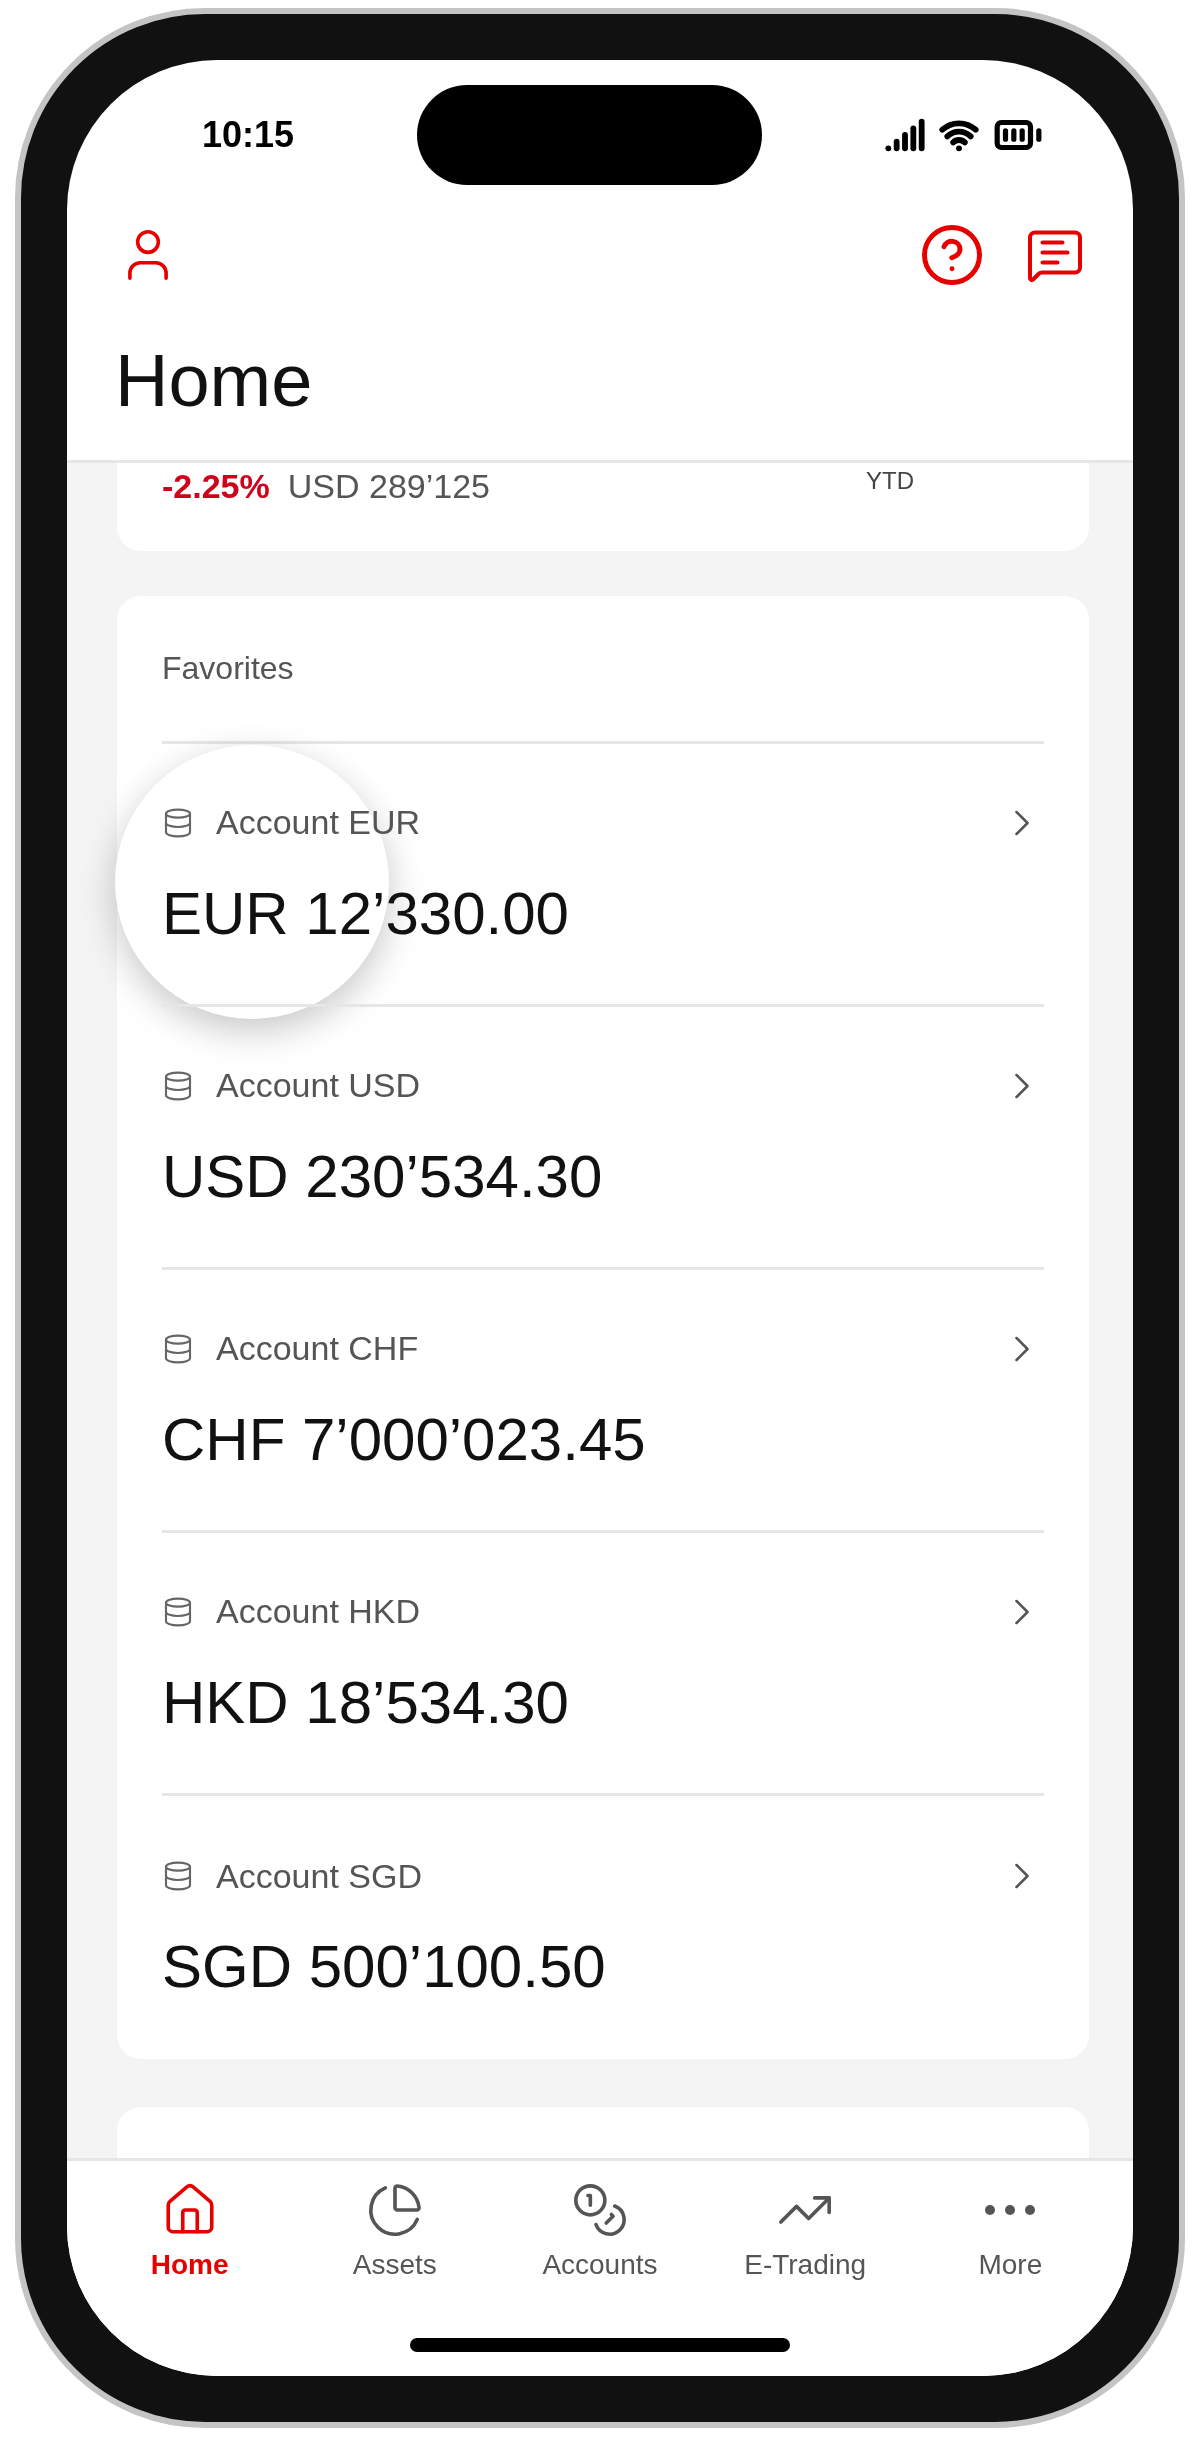 The width and height of the screenshot is (1200, 2438). I want to click on tab-bar-item: More, so click(1010, 2231).